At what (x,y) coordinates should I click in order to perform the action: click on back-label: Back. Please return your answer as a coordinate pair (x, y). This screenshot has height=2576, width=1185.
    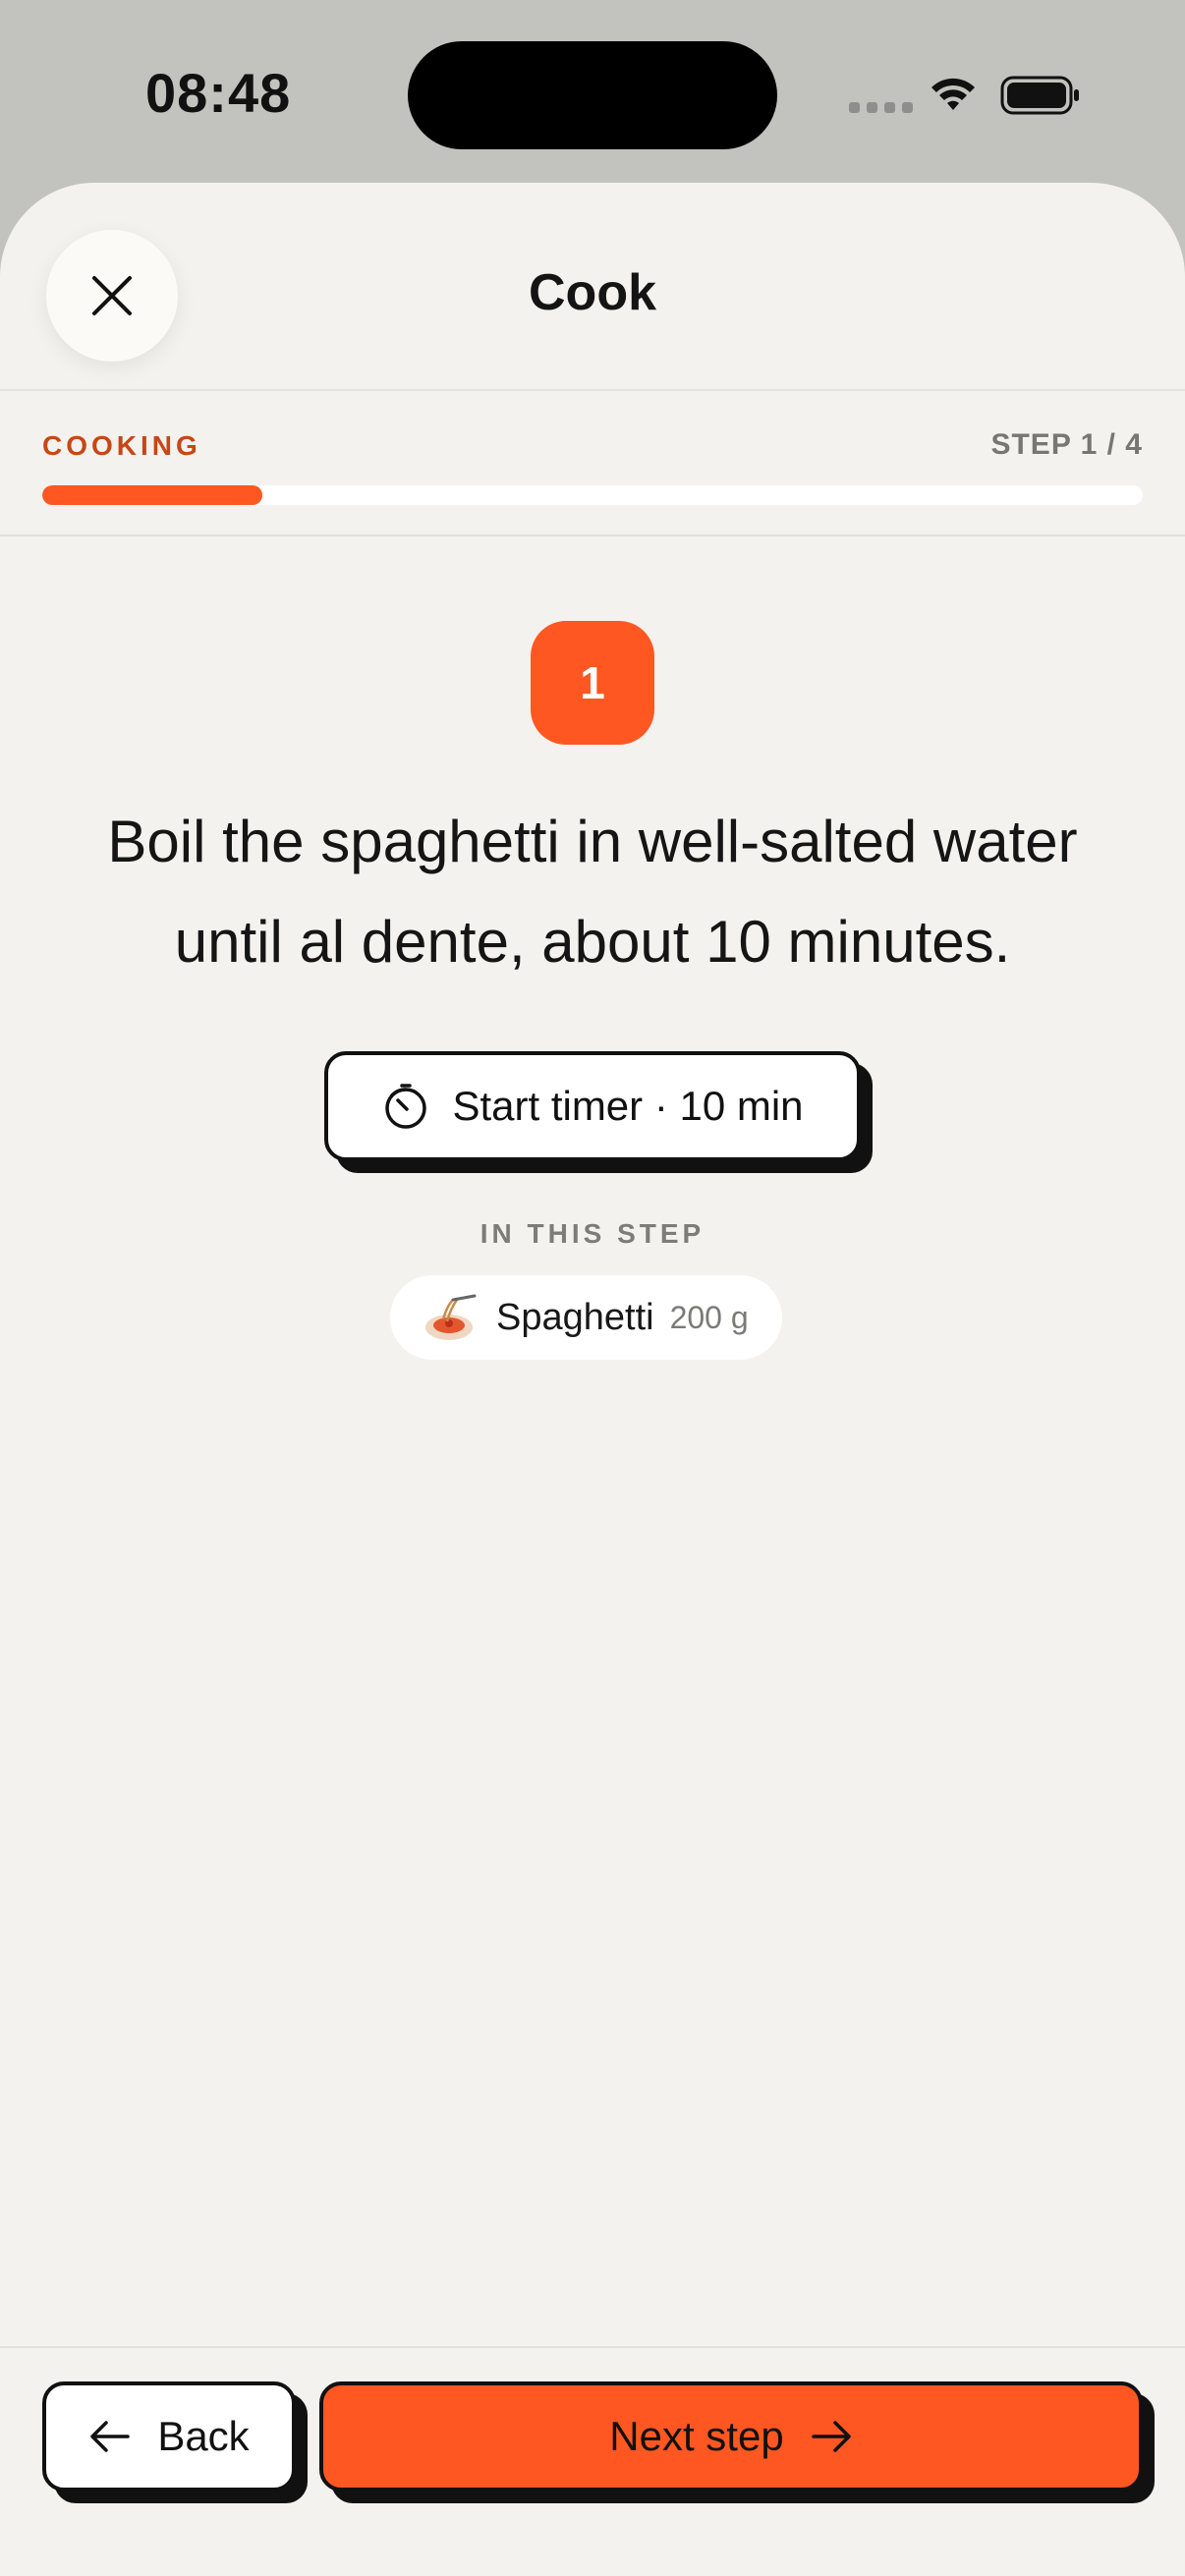
    Looking at the image, I should click on (204, 2436).